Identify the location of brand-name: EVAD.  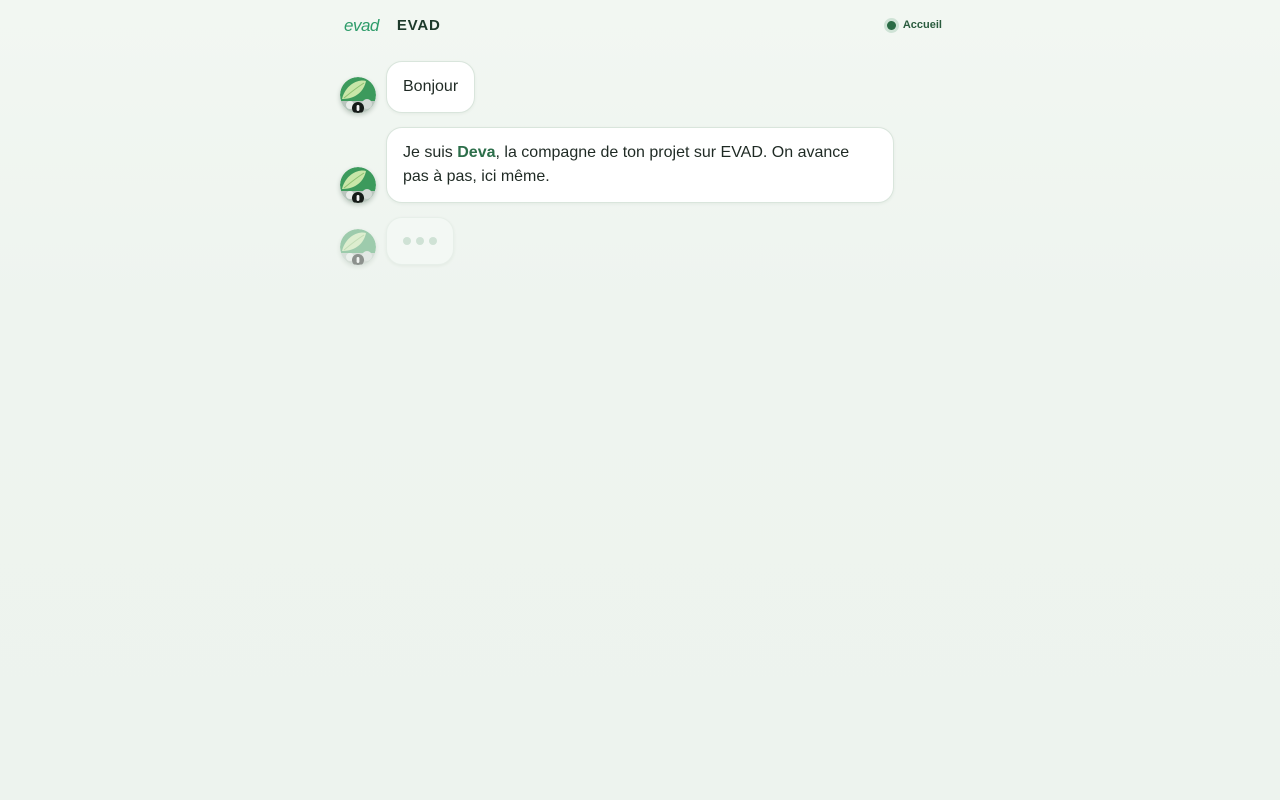
(418, 25).